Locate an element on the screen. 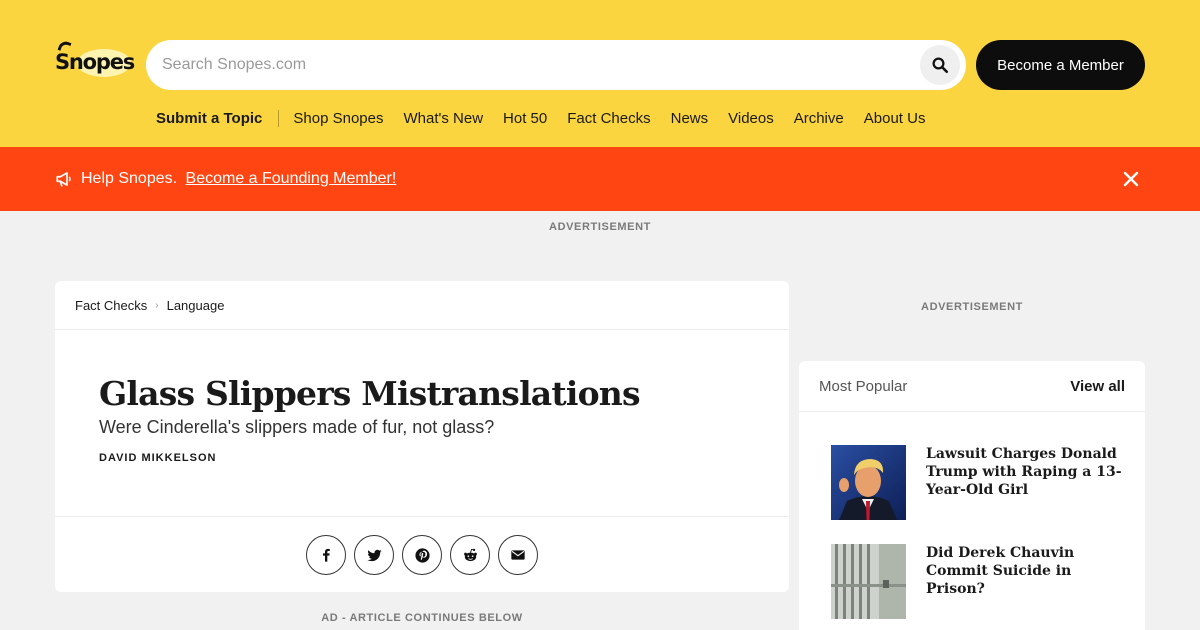 Image resolution: width=1200 pixels, height=630 pixels. view-all-link: View all is located at coordinates (1097, 386).